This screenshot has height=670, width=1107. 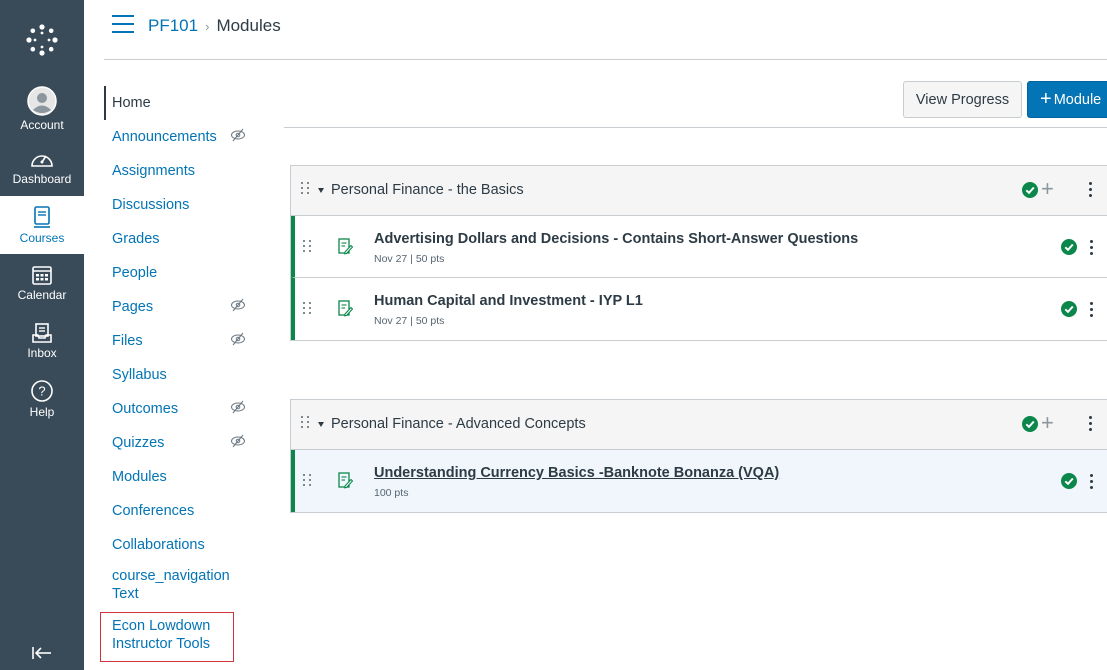 What do you see at coordinates (178, 587) in the screenshot?
I see `course-nav-course-navigation-text: course_navigation Text` at bounding box center [178, 587].